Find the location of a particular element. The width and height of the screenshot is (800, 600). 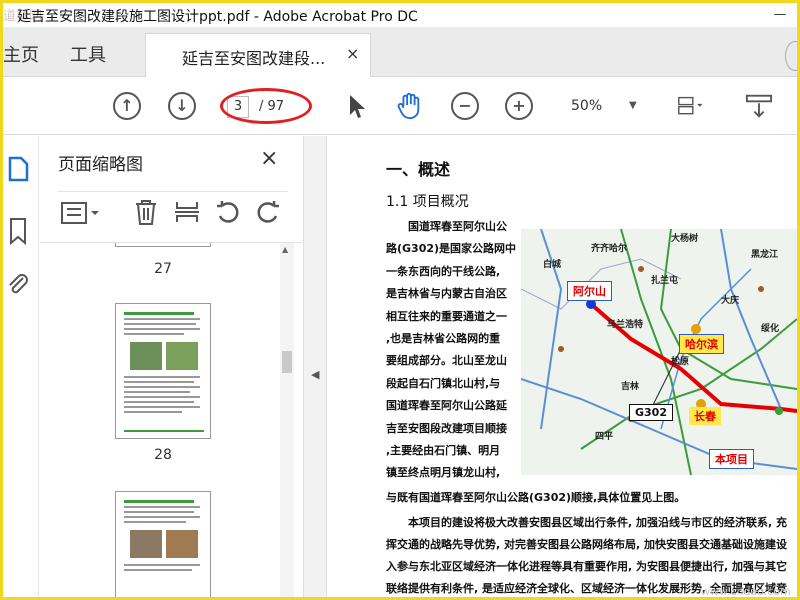

map-label: 扎兰屯 is located at coordinates (665, 281).